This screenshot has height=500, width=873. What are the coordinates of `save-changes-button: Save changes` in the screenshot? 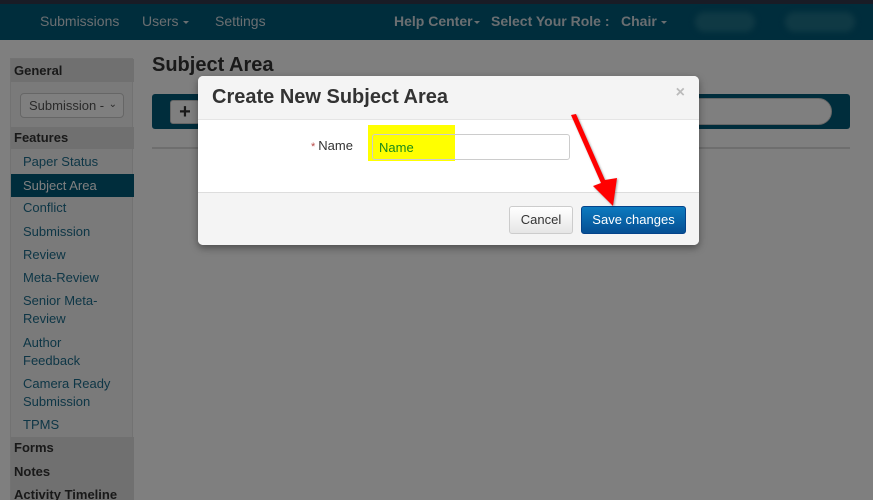 It's located at (633, 220).